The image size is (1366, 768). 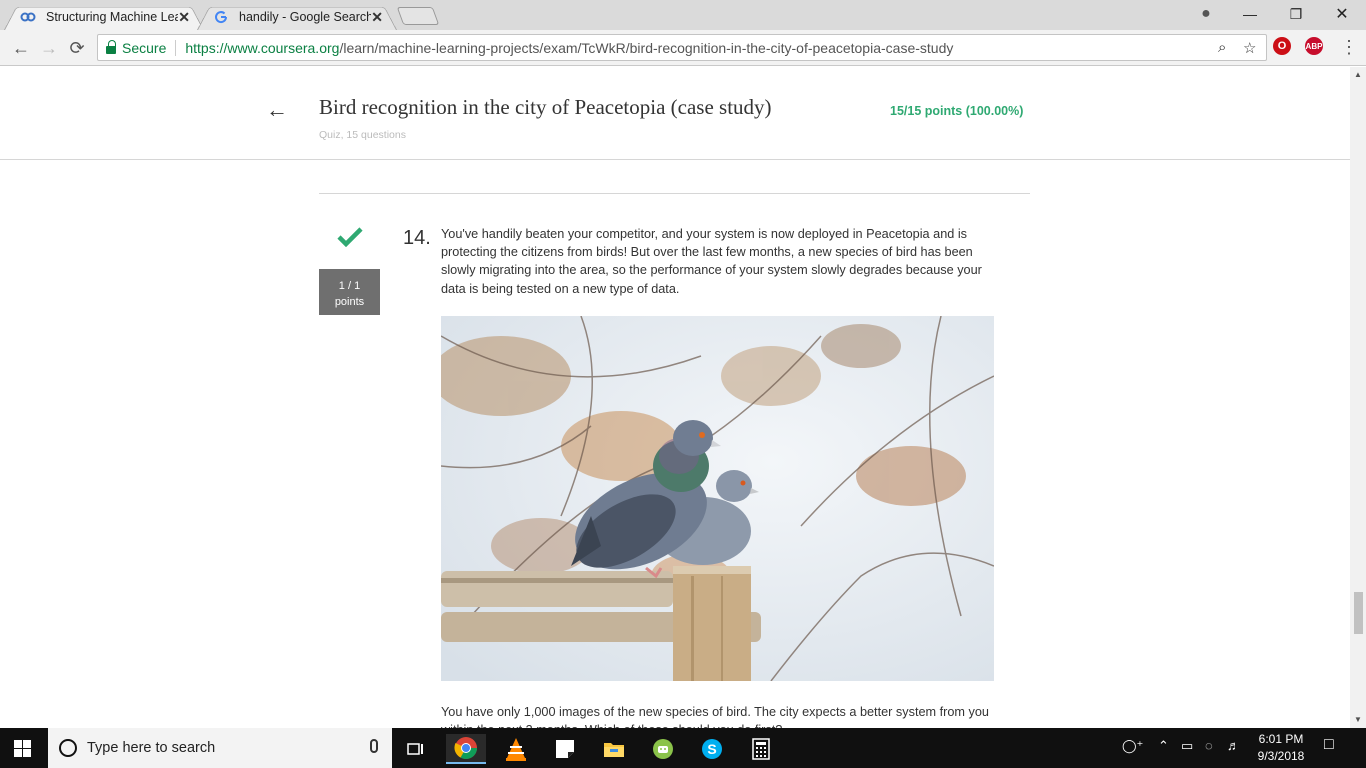 I want to click on skype-icon: S, so click(x=712, y=749).